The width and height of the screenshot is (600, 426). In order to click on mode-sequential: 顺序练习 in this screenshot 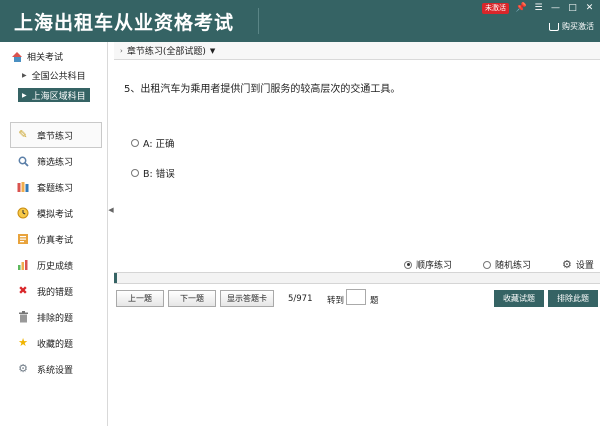, I will do `click(428, 264)`.